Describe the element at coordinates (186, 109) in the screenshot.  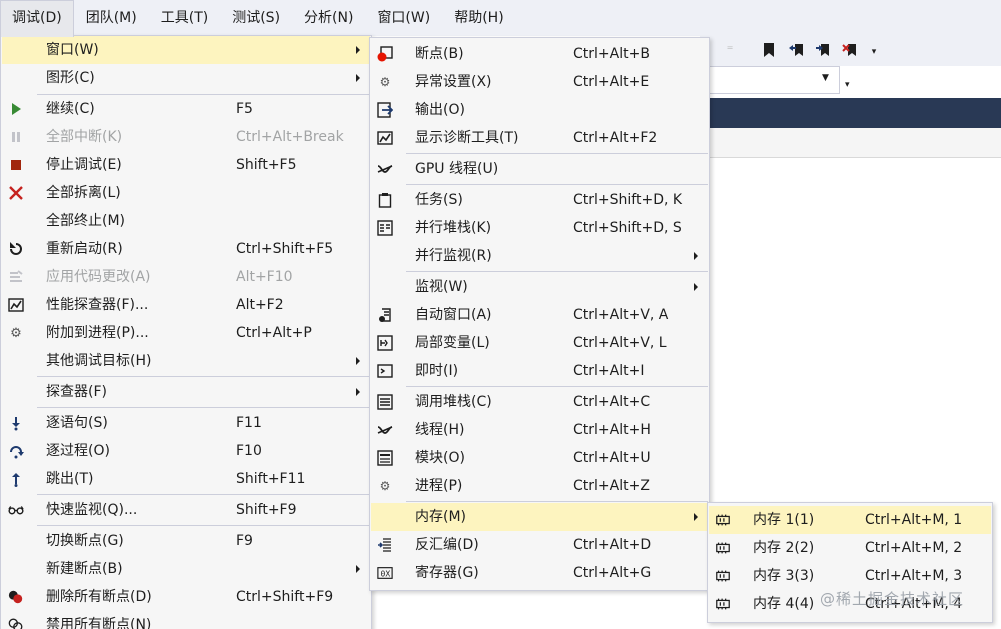
I see `debug-menu-item-continue: 继续(C) F5` at that location.